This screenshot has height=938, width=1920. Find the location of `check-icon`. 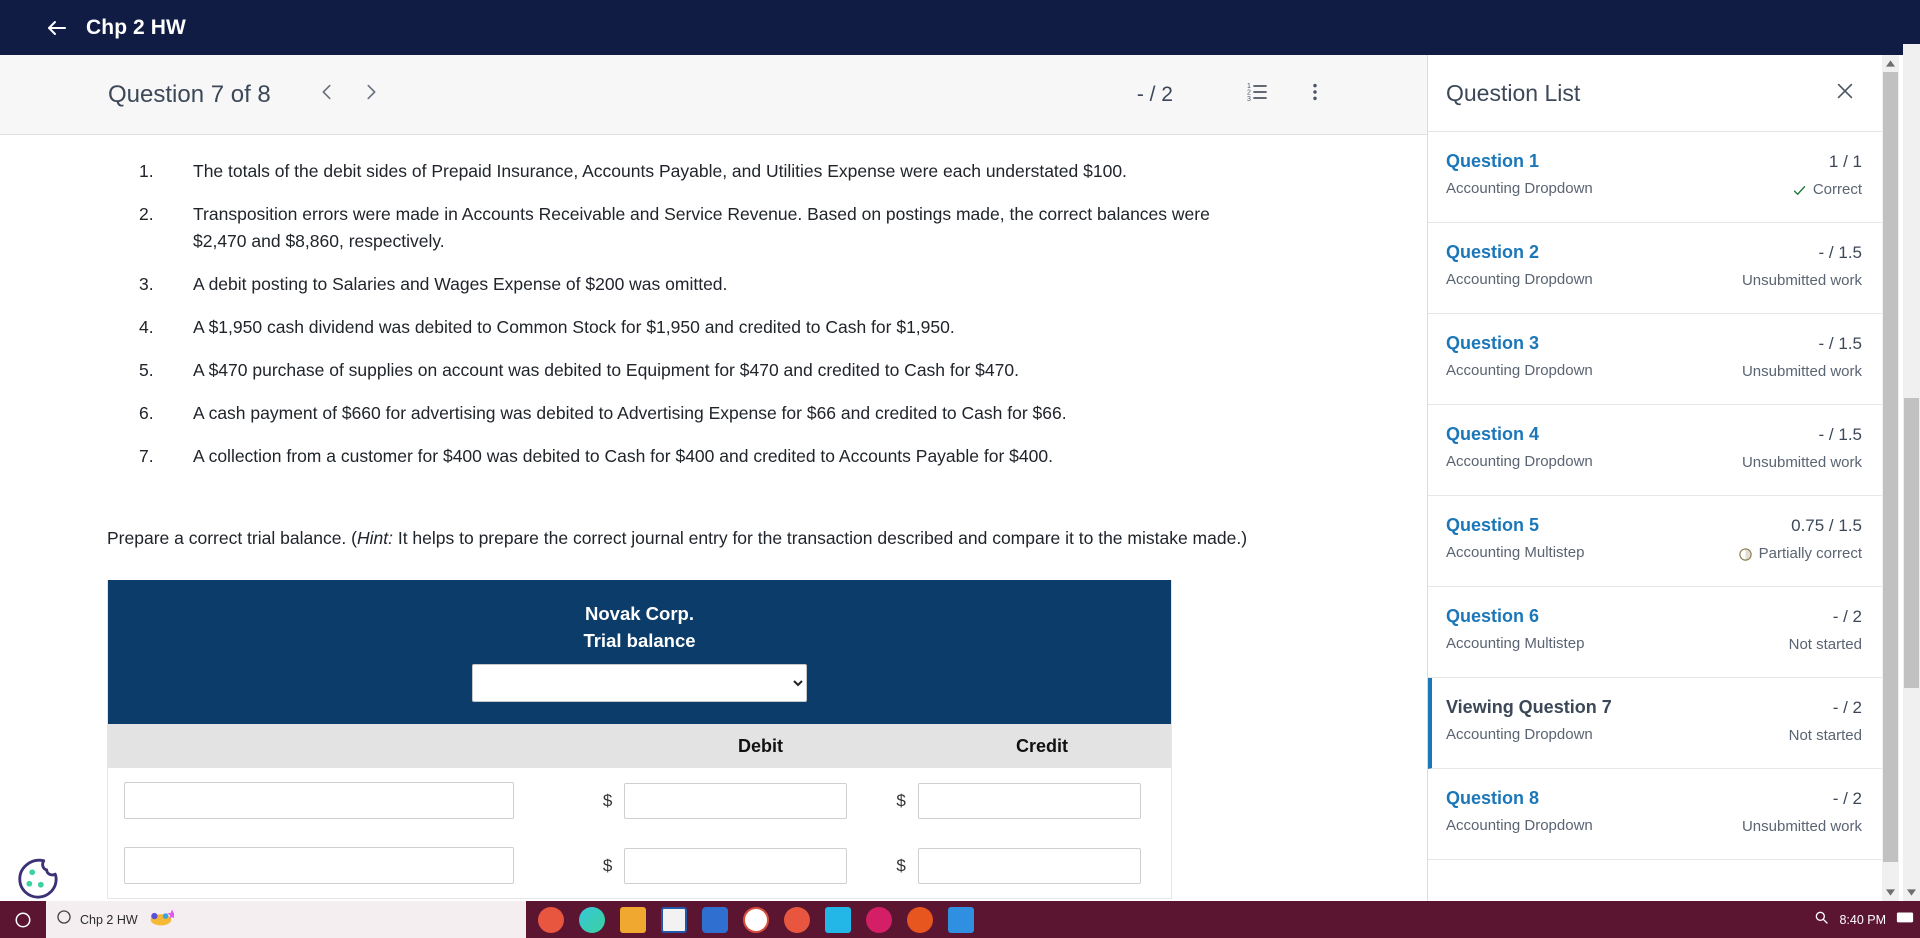

check-icon is located at coordinates (1799, 190).